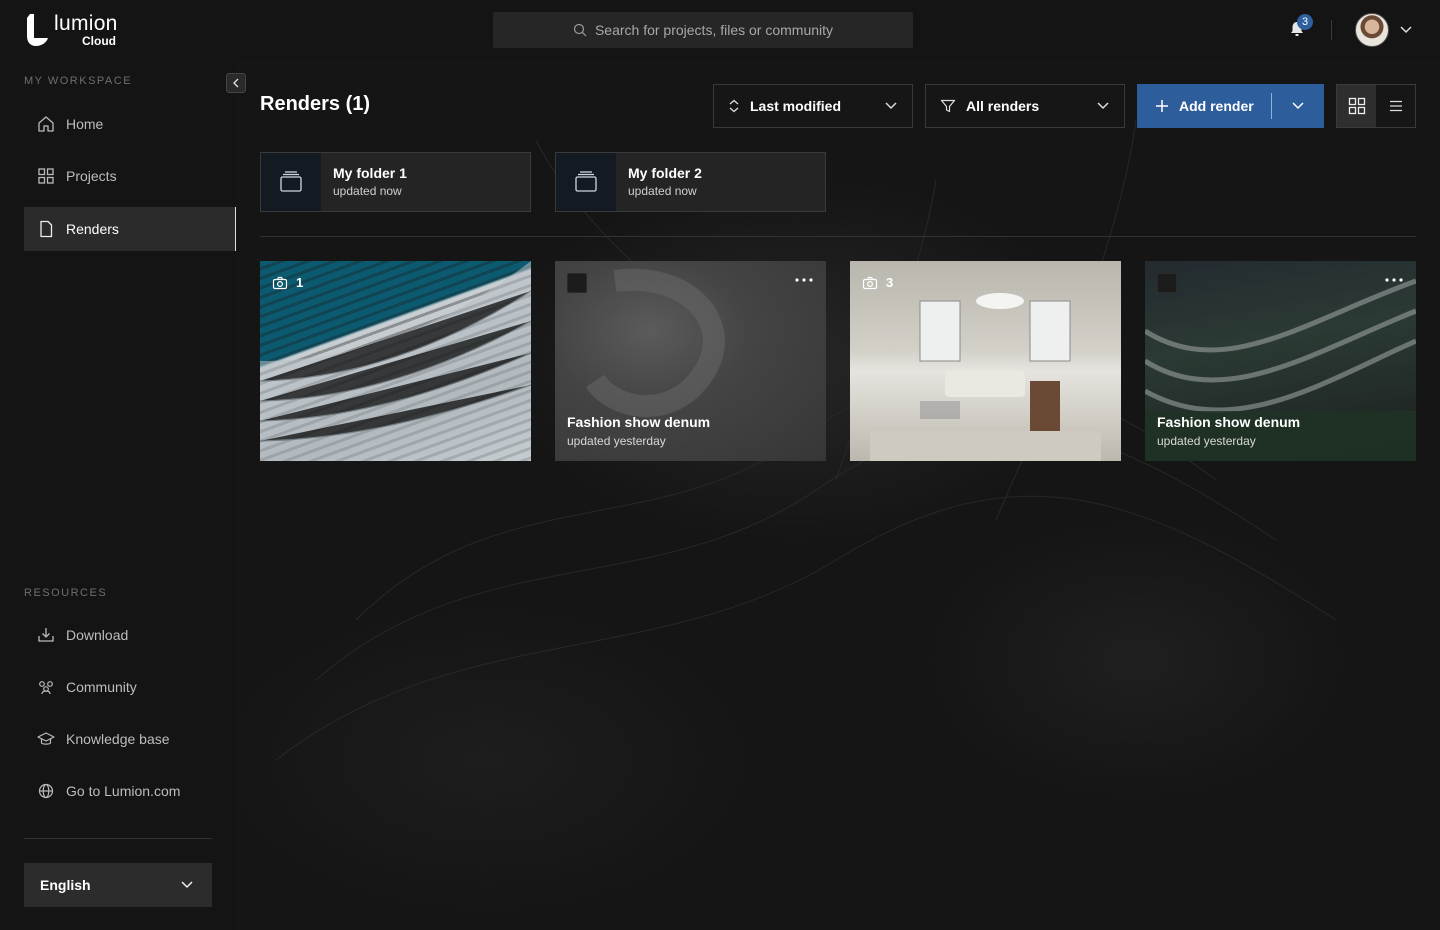  What do you see at coordinates (37, 30) in the screenshot?
I see `lumion-logo-icon` at bounding box center [37, 30].